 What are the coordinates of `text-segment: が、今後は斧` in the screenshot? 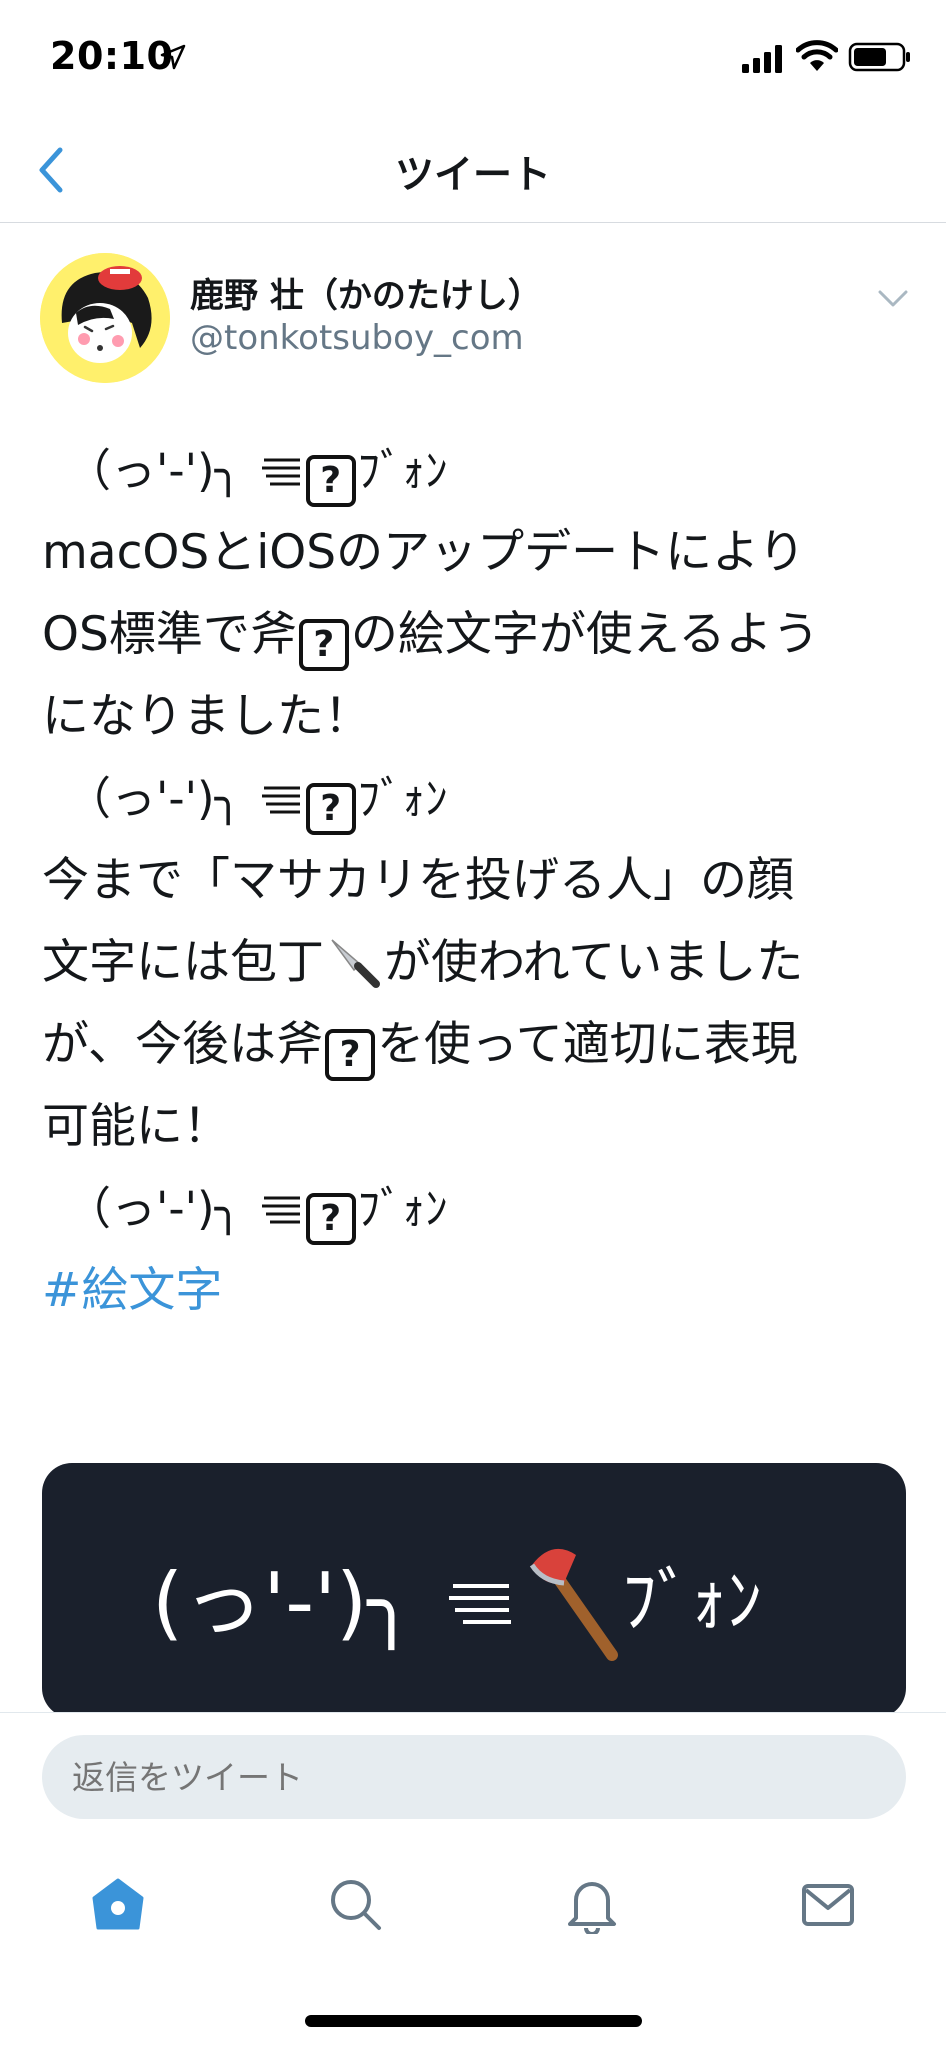 It's located at (183, 1044).